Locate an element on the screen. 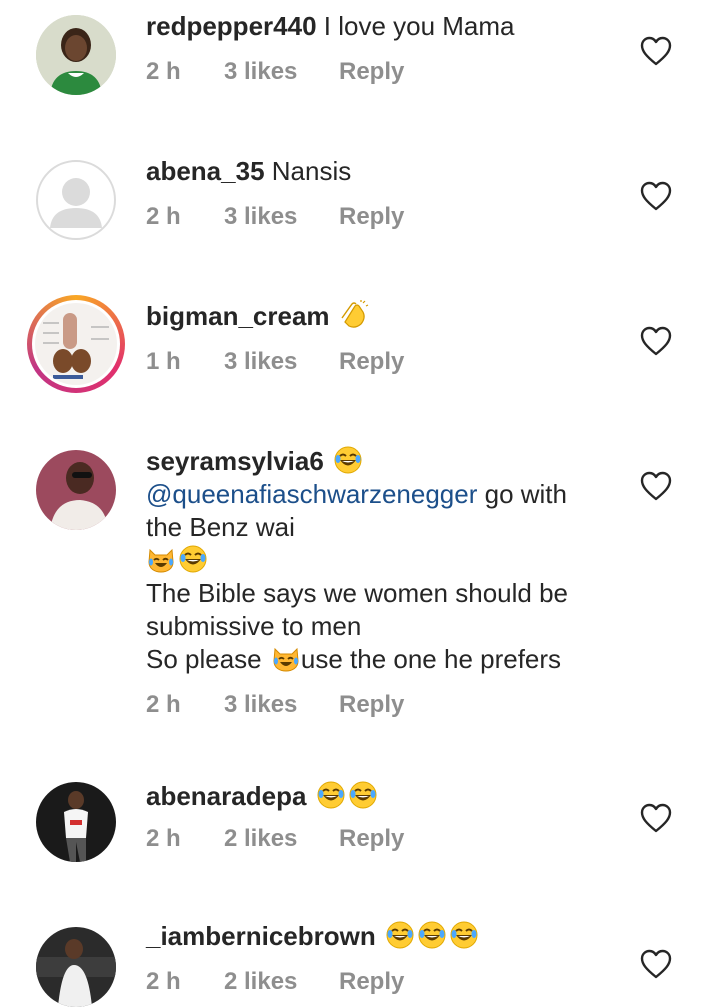 The height and width of the screenshot is (1007, 720). comment-text: The Bible says we women should be is located at coordinates (357, 593).